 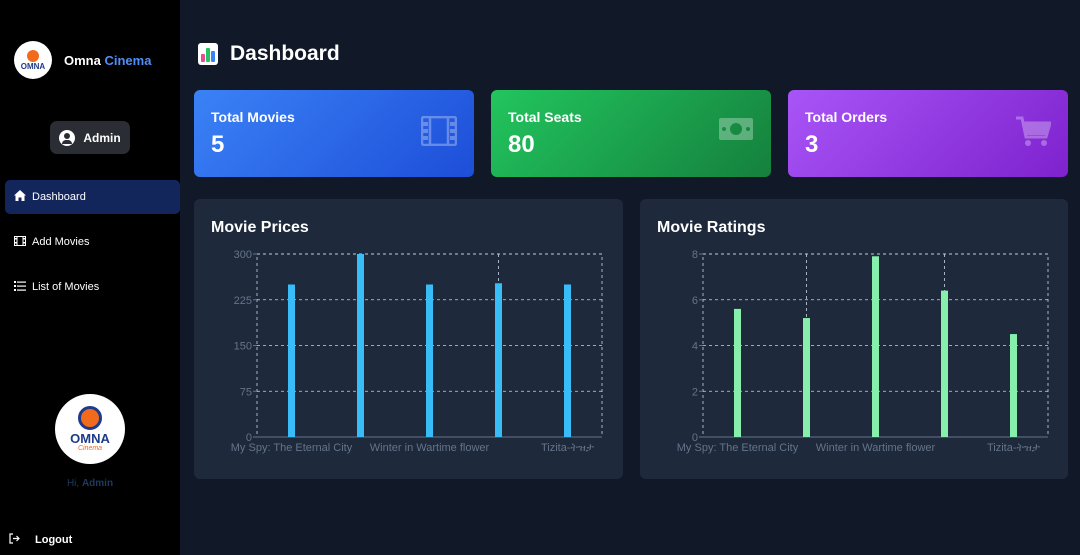 I want to click on stat-card-total-orders: Total Orders 3, so click(x=928, y=133).